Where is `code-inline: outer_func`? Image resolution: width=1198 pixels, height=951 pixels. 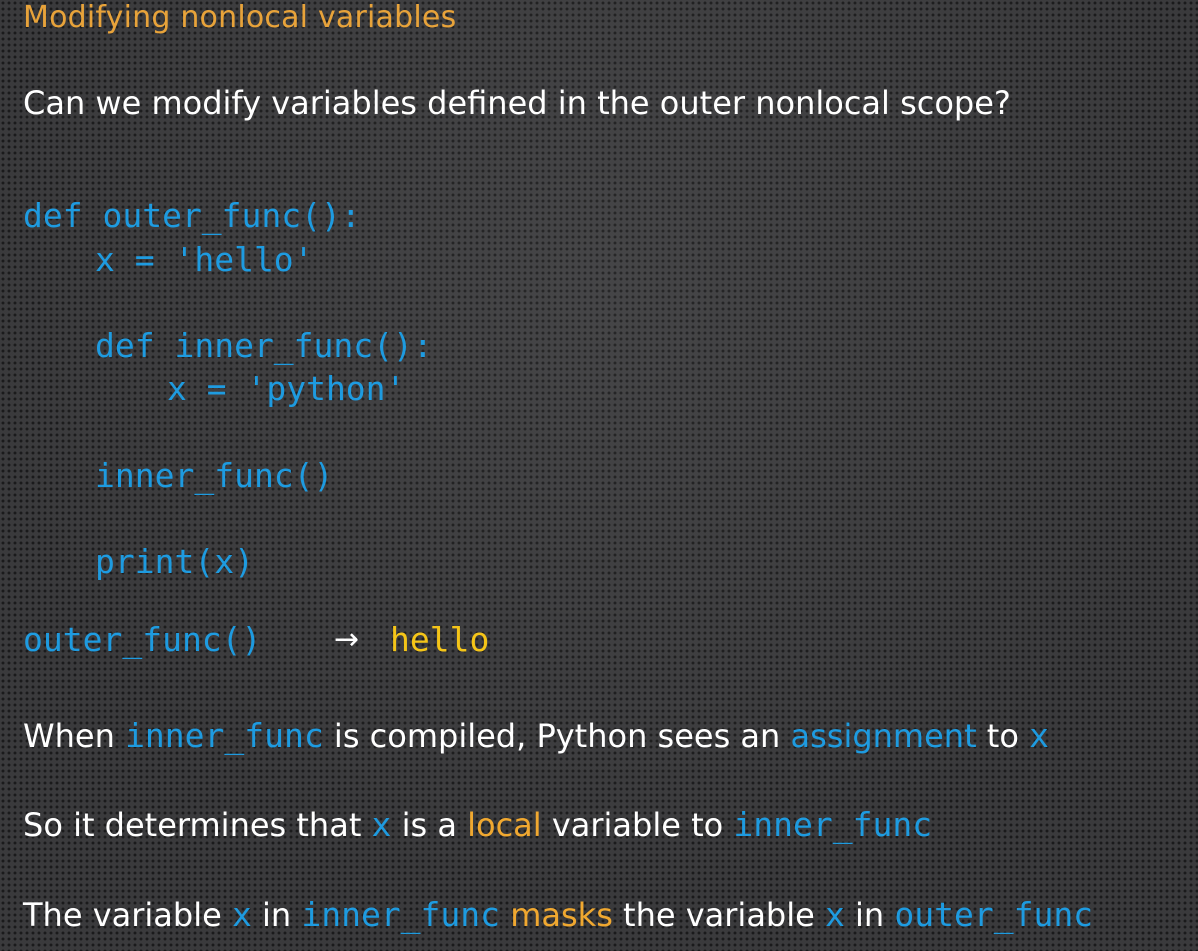 code-inline: outer_func is located at coordinates (994, 914).